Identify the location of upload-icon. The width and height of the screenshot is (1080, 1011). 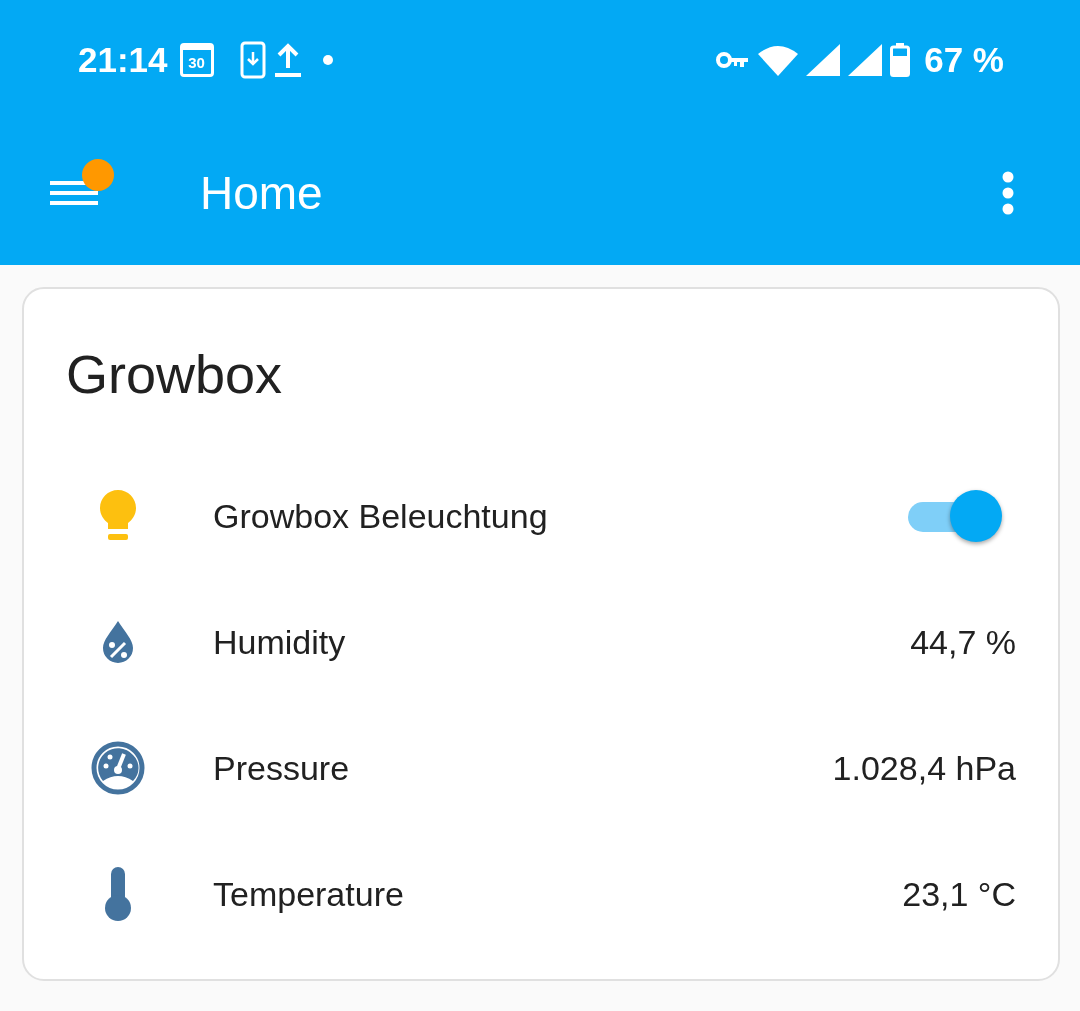
(287, 60).